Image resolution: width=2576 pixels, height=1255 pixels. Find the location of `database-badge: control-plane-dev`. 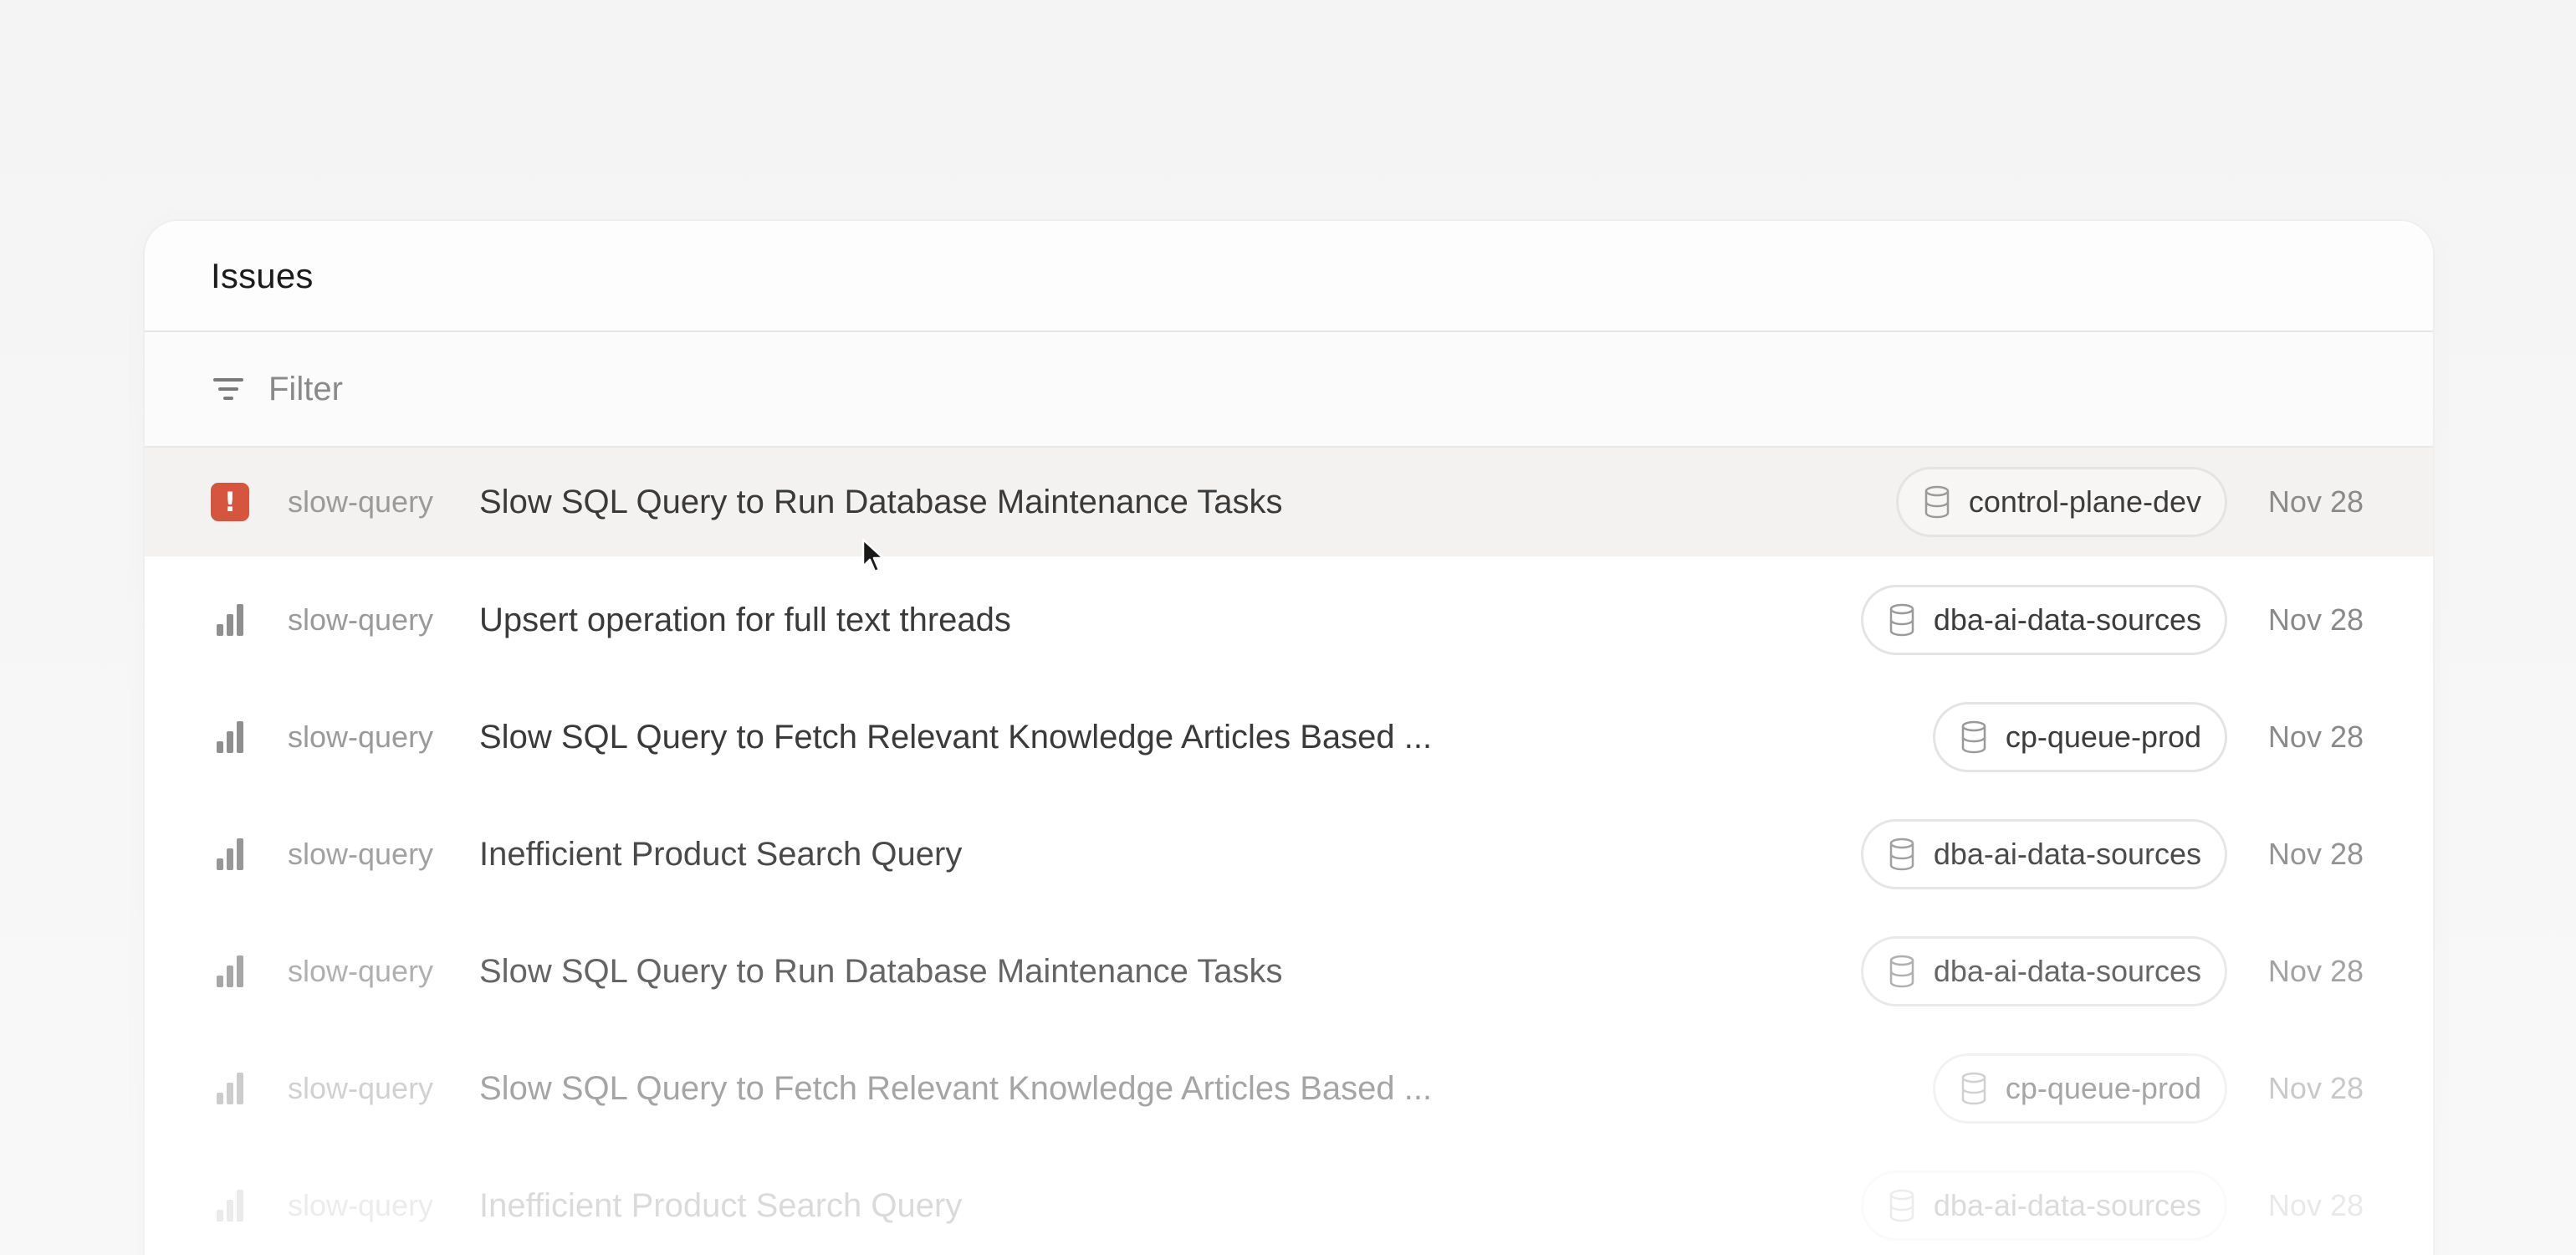

database-badge: control-plane-dev is located at coordinates (2061, 502).